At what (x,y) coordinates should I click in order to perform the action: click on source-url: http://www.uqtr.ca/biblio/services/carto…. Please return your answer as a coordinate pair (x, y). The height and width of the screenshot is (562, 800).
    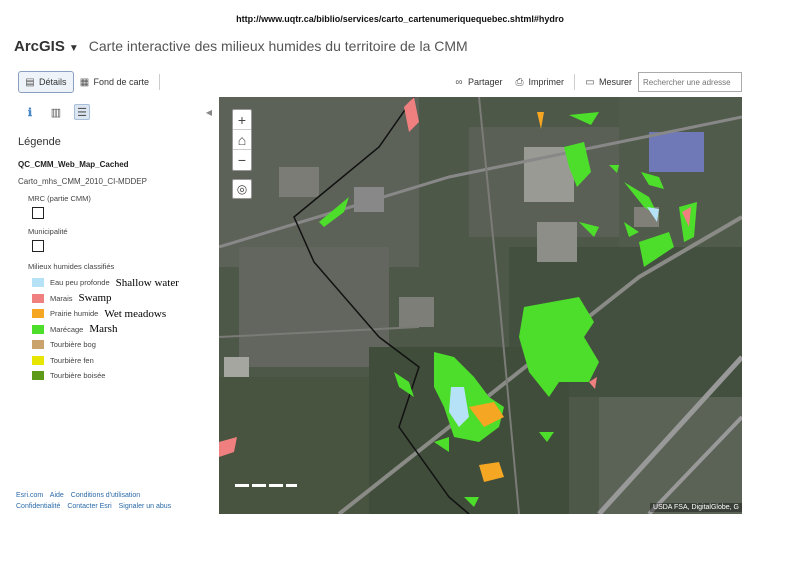
    Looking at the image, I should click on (400, 19).